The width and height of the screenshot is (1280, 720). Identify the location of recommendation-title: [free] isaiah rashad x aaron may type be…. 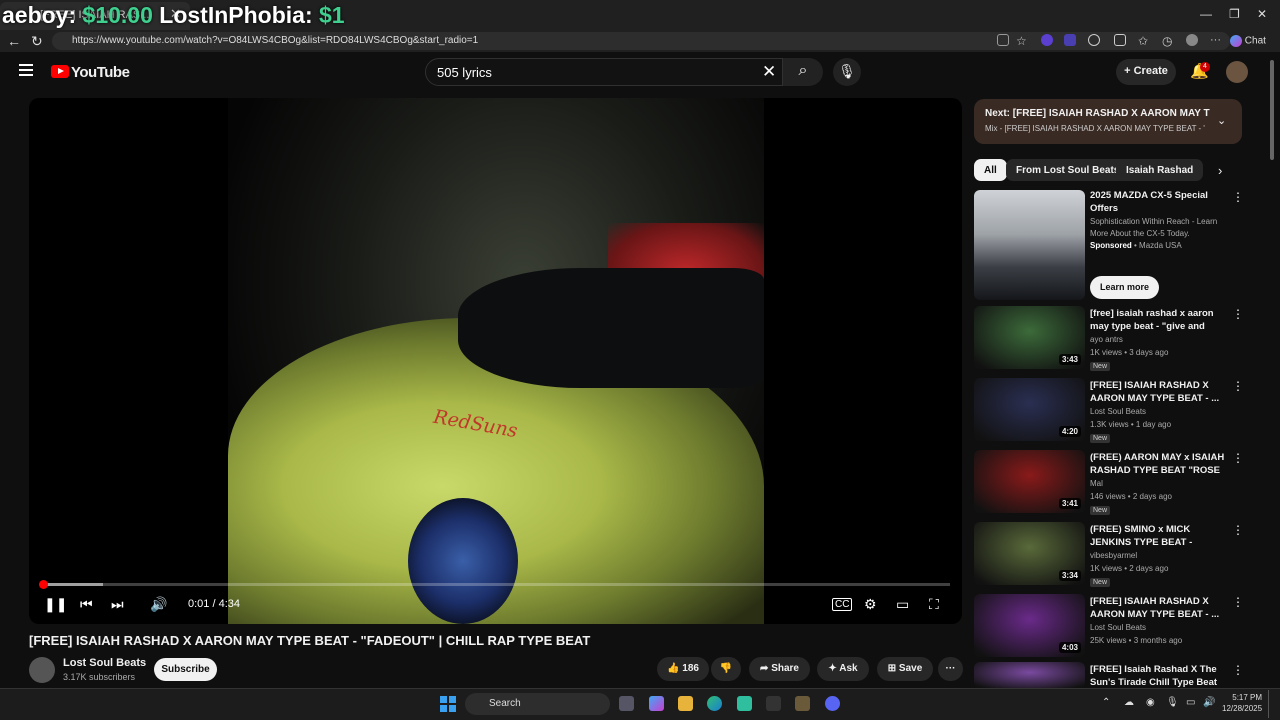
(1157, 320).